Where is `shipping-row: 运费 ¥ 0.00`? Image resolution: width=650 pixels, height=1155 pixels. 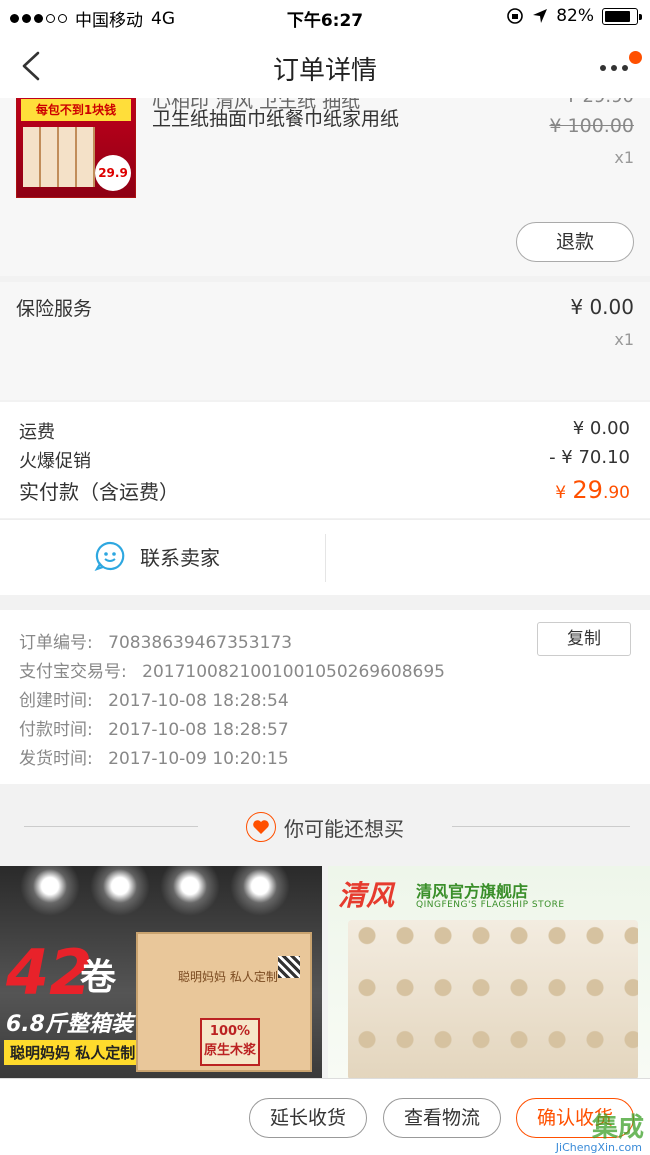 shipping-row: 运费 ¥ 0.00 is located at coordinates (324, 431).